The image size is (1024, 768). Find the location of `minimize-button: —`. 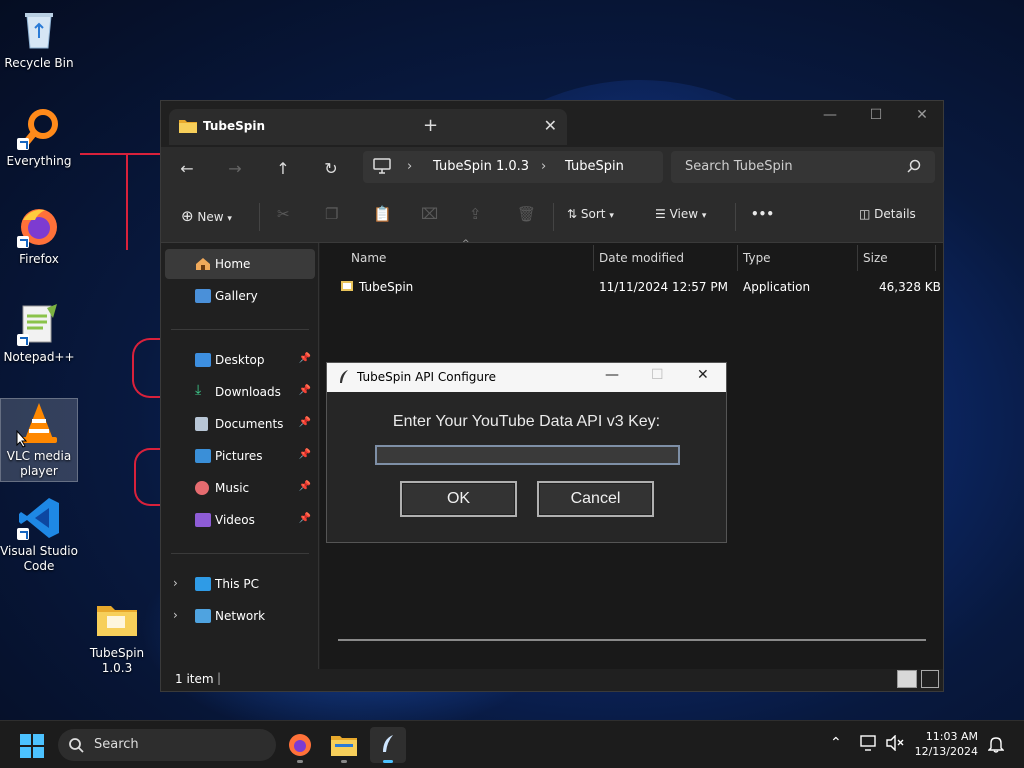

minimize-button: — is located at coordinates (830, 115).